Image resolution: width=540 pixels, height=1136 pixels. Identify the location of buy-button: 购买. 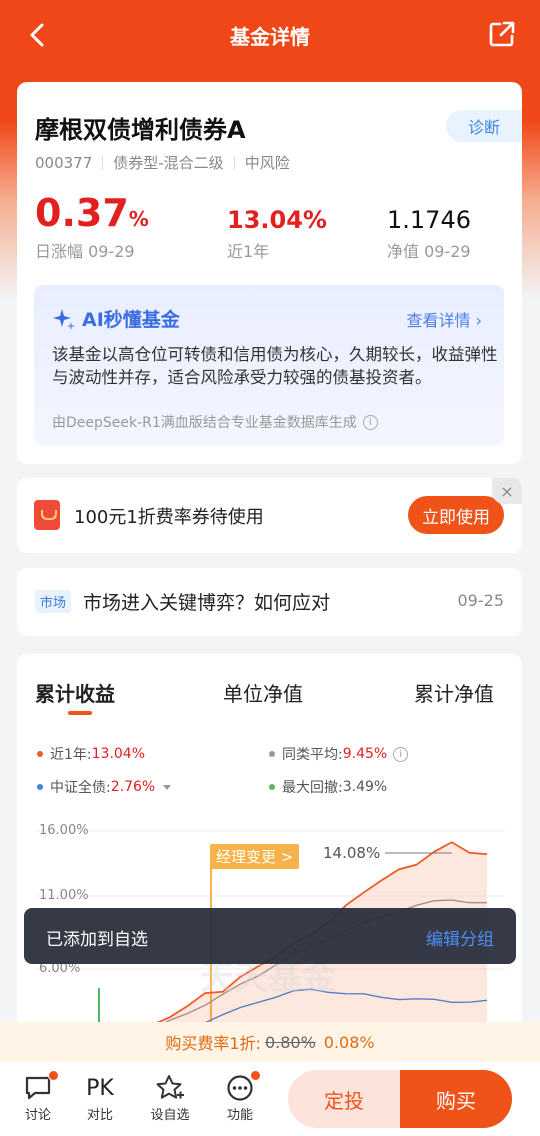
(456, 1099).